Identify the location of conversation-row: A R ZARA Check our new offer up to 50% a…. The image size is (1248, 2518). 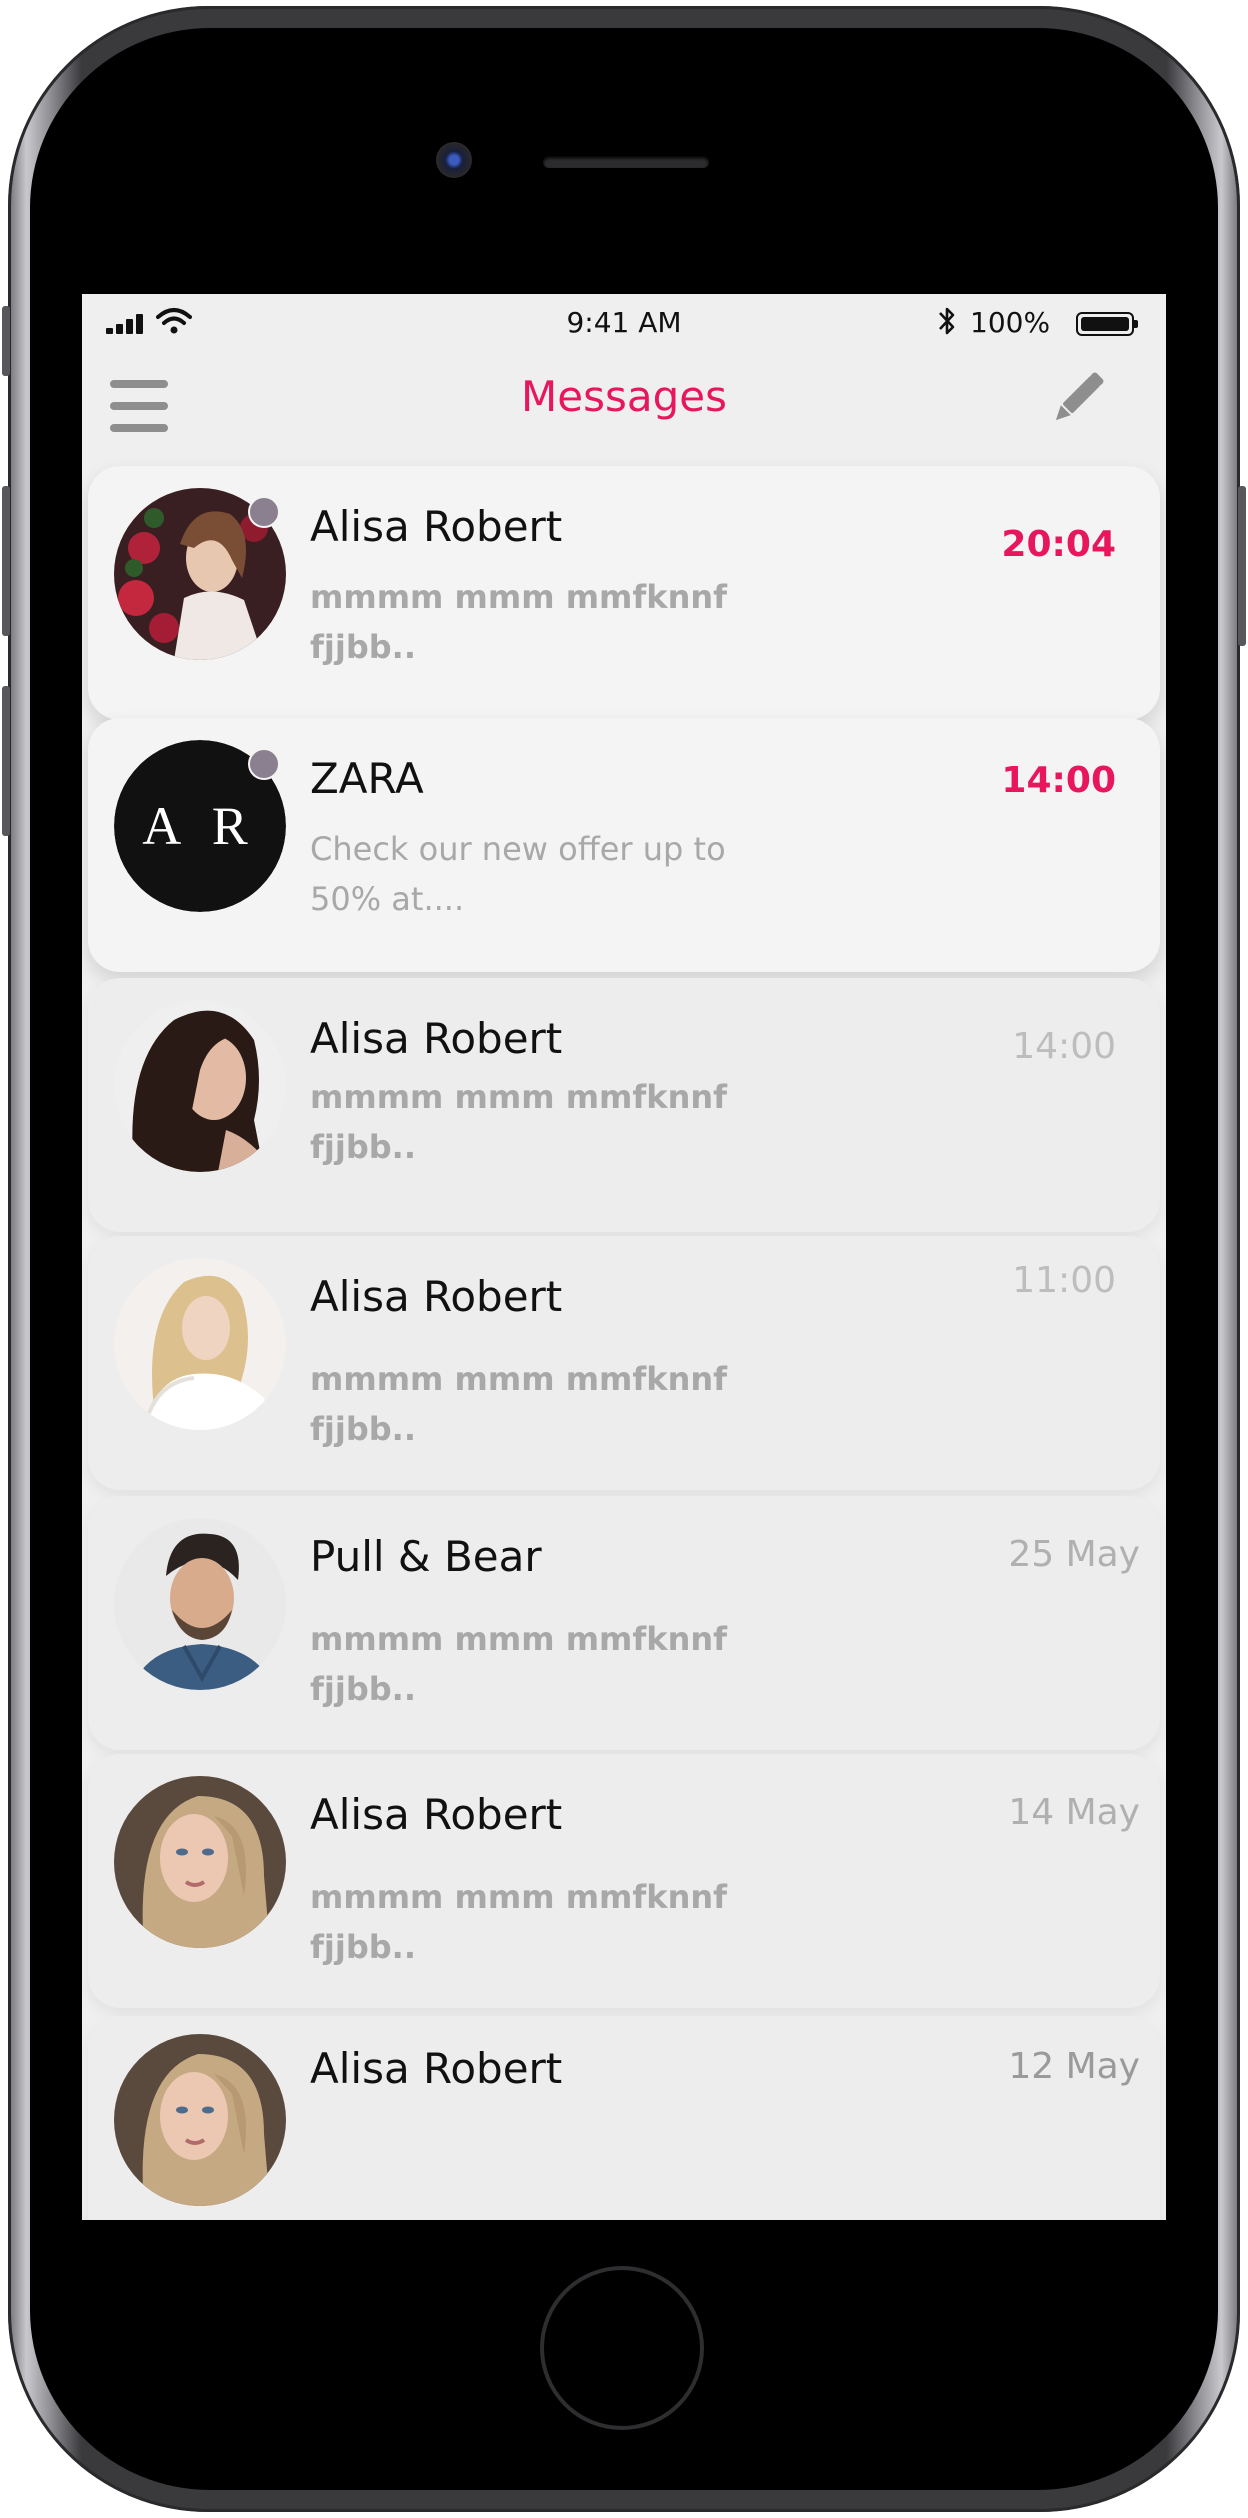
(624, 845).